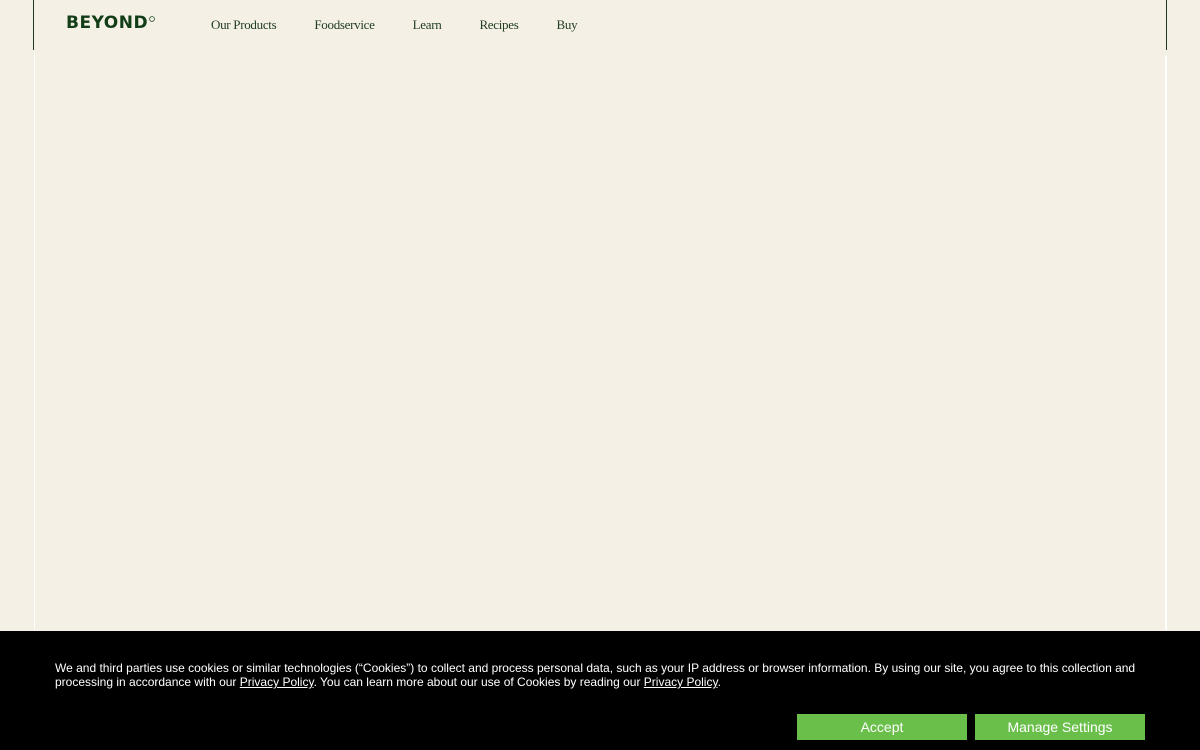 The width and height of the screenshot is (1200, 750). I want to click on beyond-logo: BEYOND, so click(110, 23).